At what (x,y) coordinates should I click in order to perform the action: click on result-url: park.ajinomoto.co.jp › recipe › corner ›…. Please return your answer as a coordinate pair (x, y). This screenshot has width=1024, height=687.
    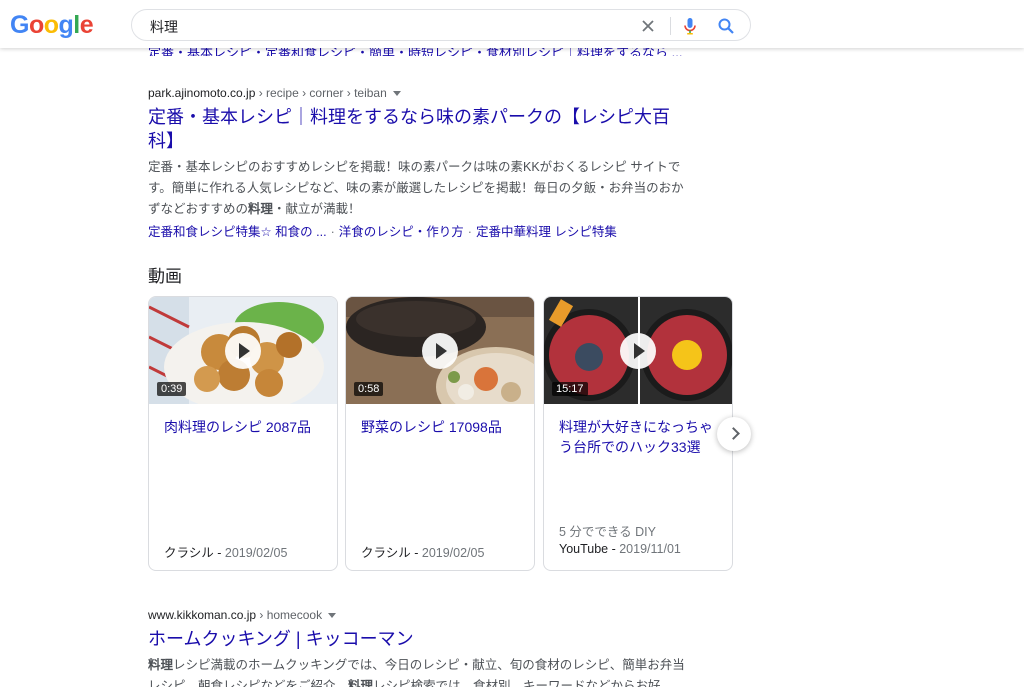
    Looking at the image, I should click on (428, 93).